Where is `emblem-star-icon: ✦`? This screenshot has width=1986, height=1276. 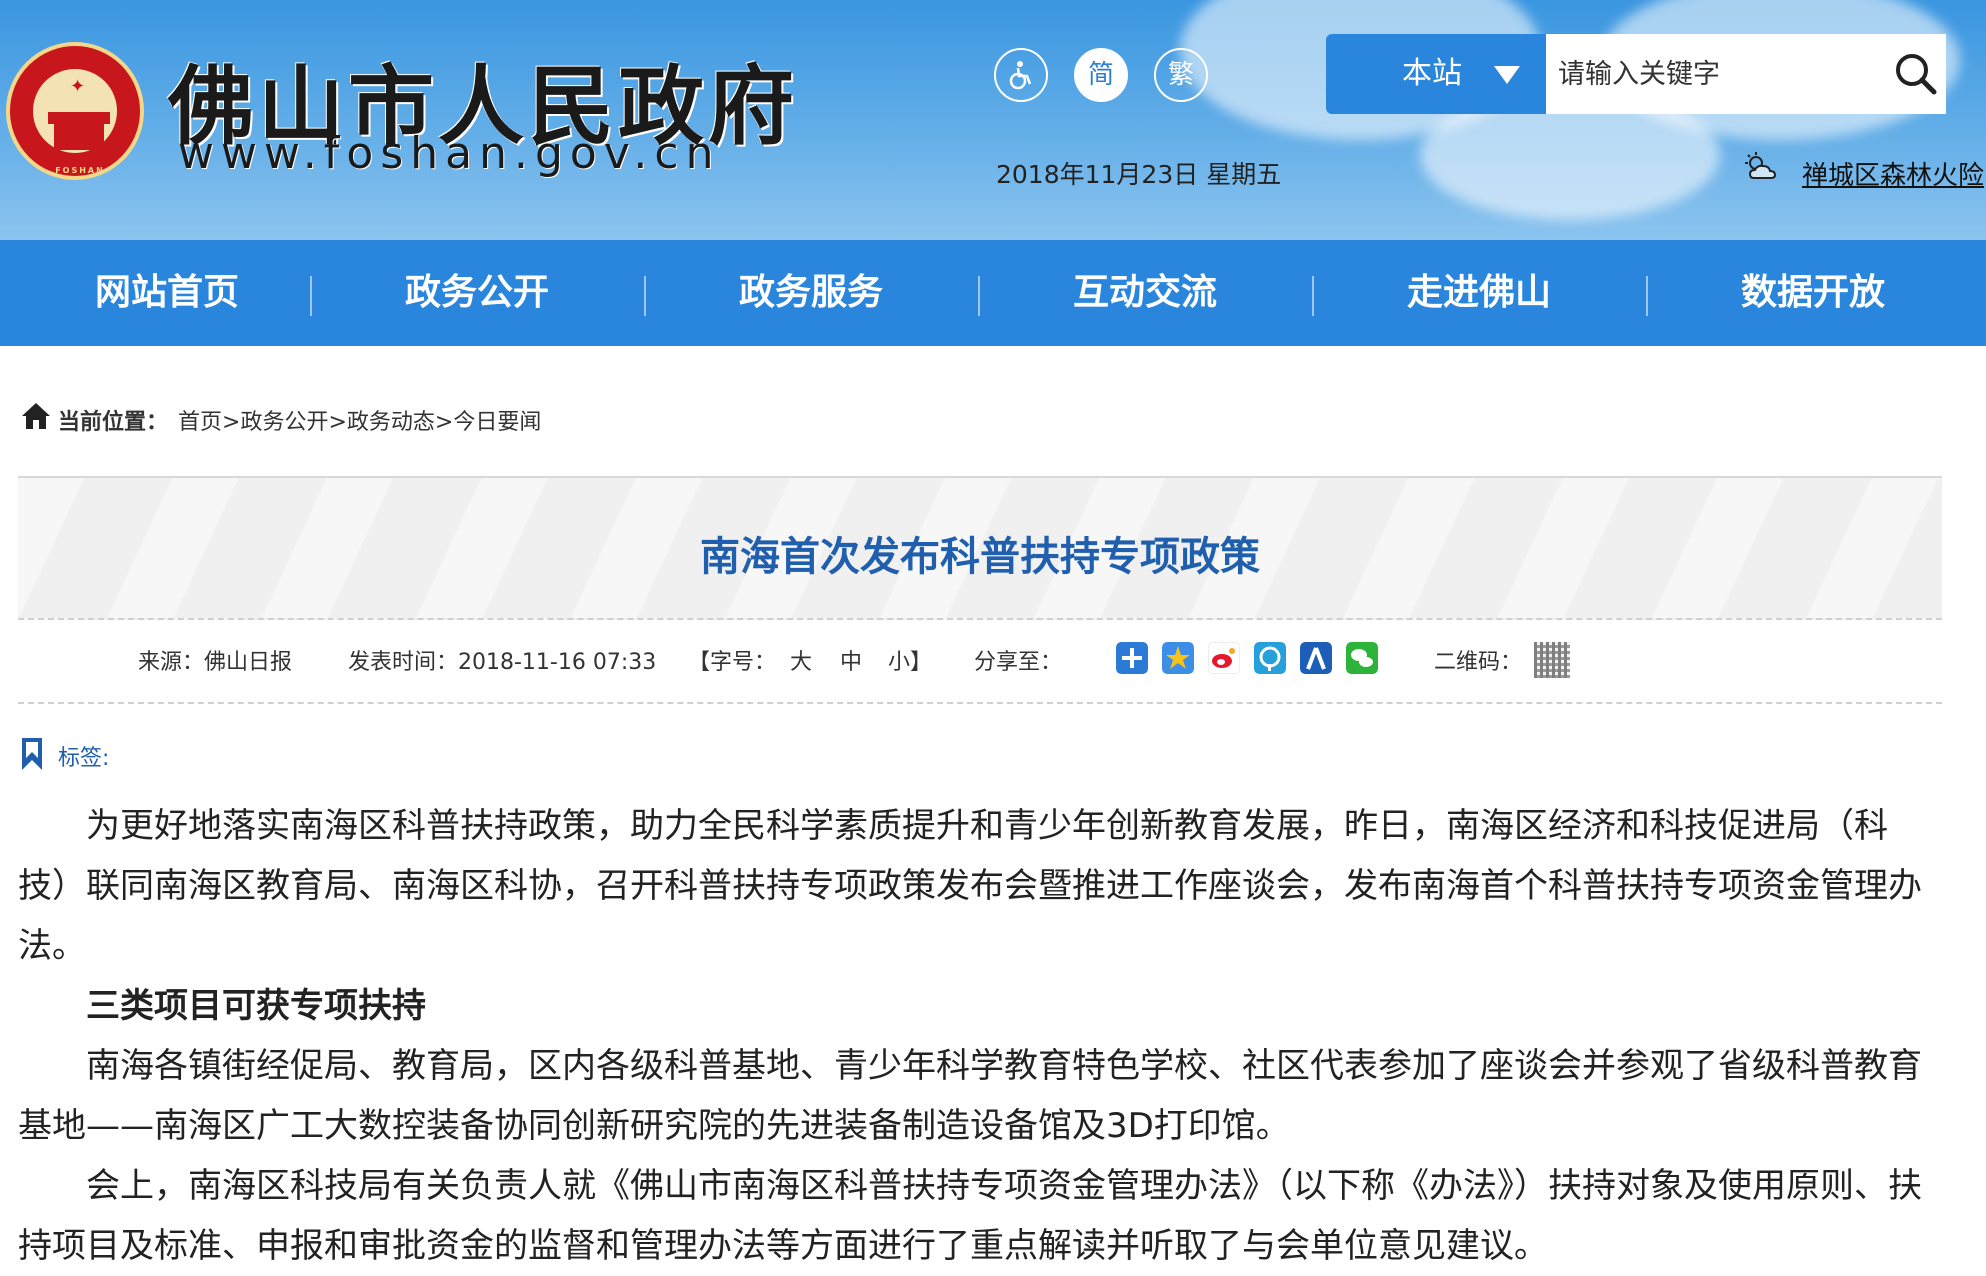
emblem-star-icon: ✦ is located at coordinates (78, 86).